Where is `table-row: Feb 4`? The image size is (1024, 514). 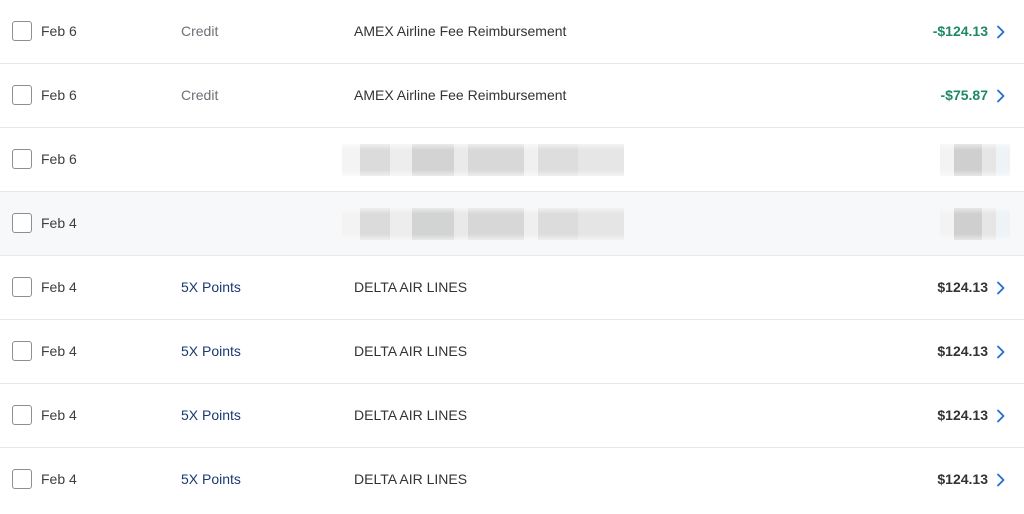
table-row: Feb 4 is located at coordinates (512, 224).